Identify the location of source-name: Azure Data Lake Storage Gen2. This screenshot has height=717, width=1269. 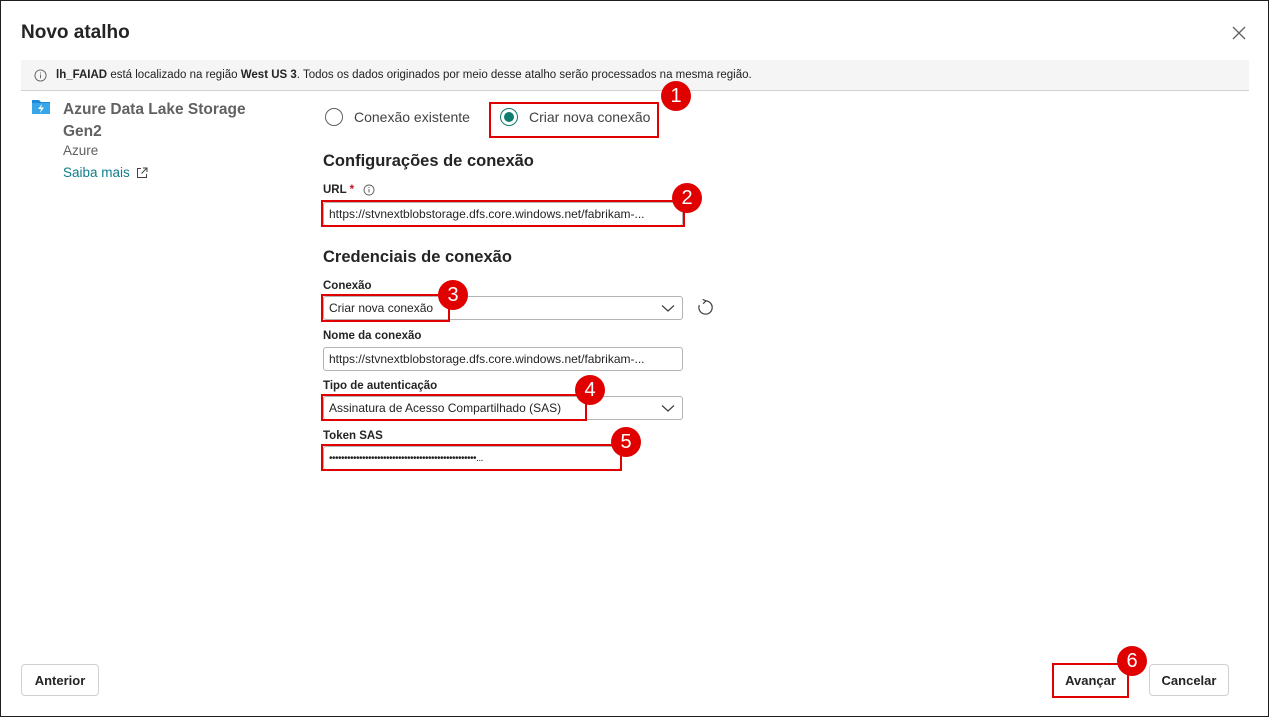
(154, 120).